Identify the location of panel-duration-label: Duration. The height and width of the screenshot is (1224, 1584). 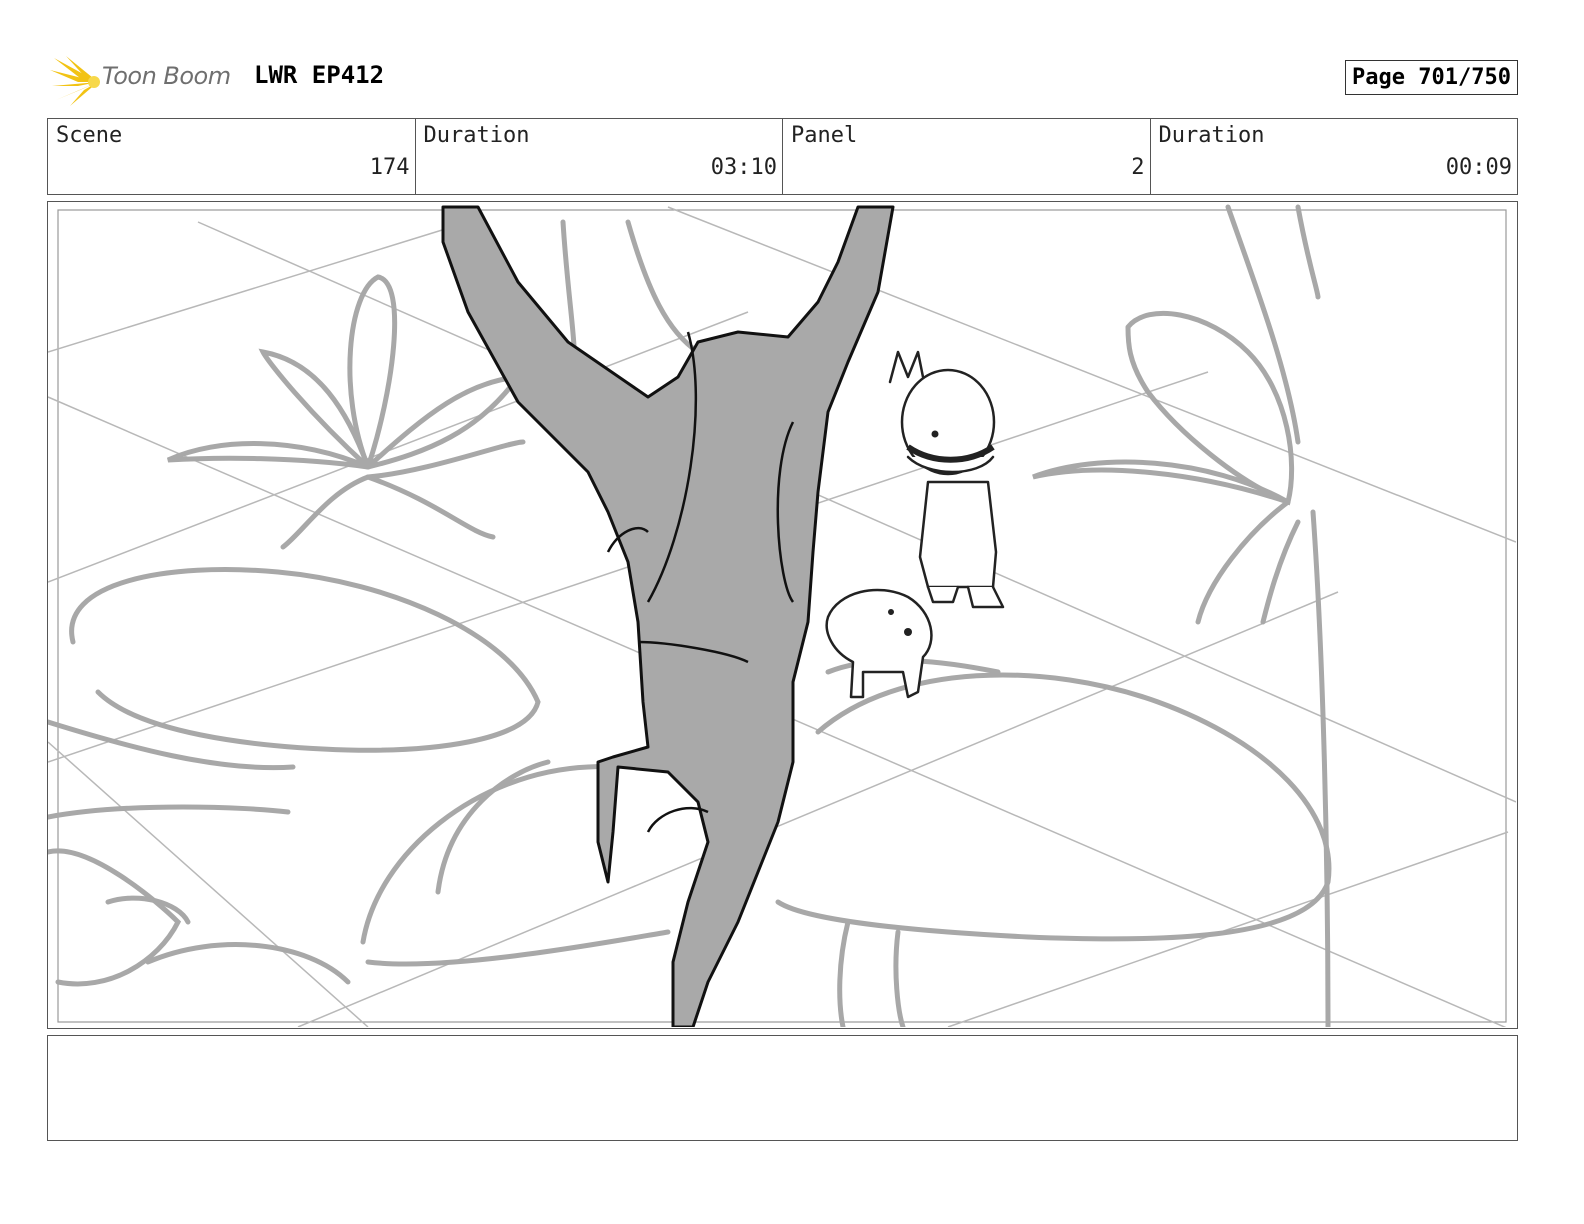
(1211, 135).